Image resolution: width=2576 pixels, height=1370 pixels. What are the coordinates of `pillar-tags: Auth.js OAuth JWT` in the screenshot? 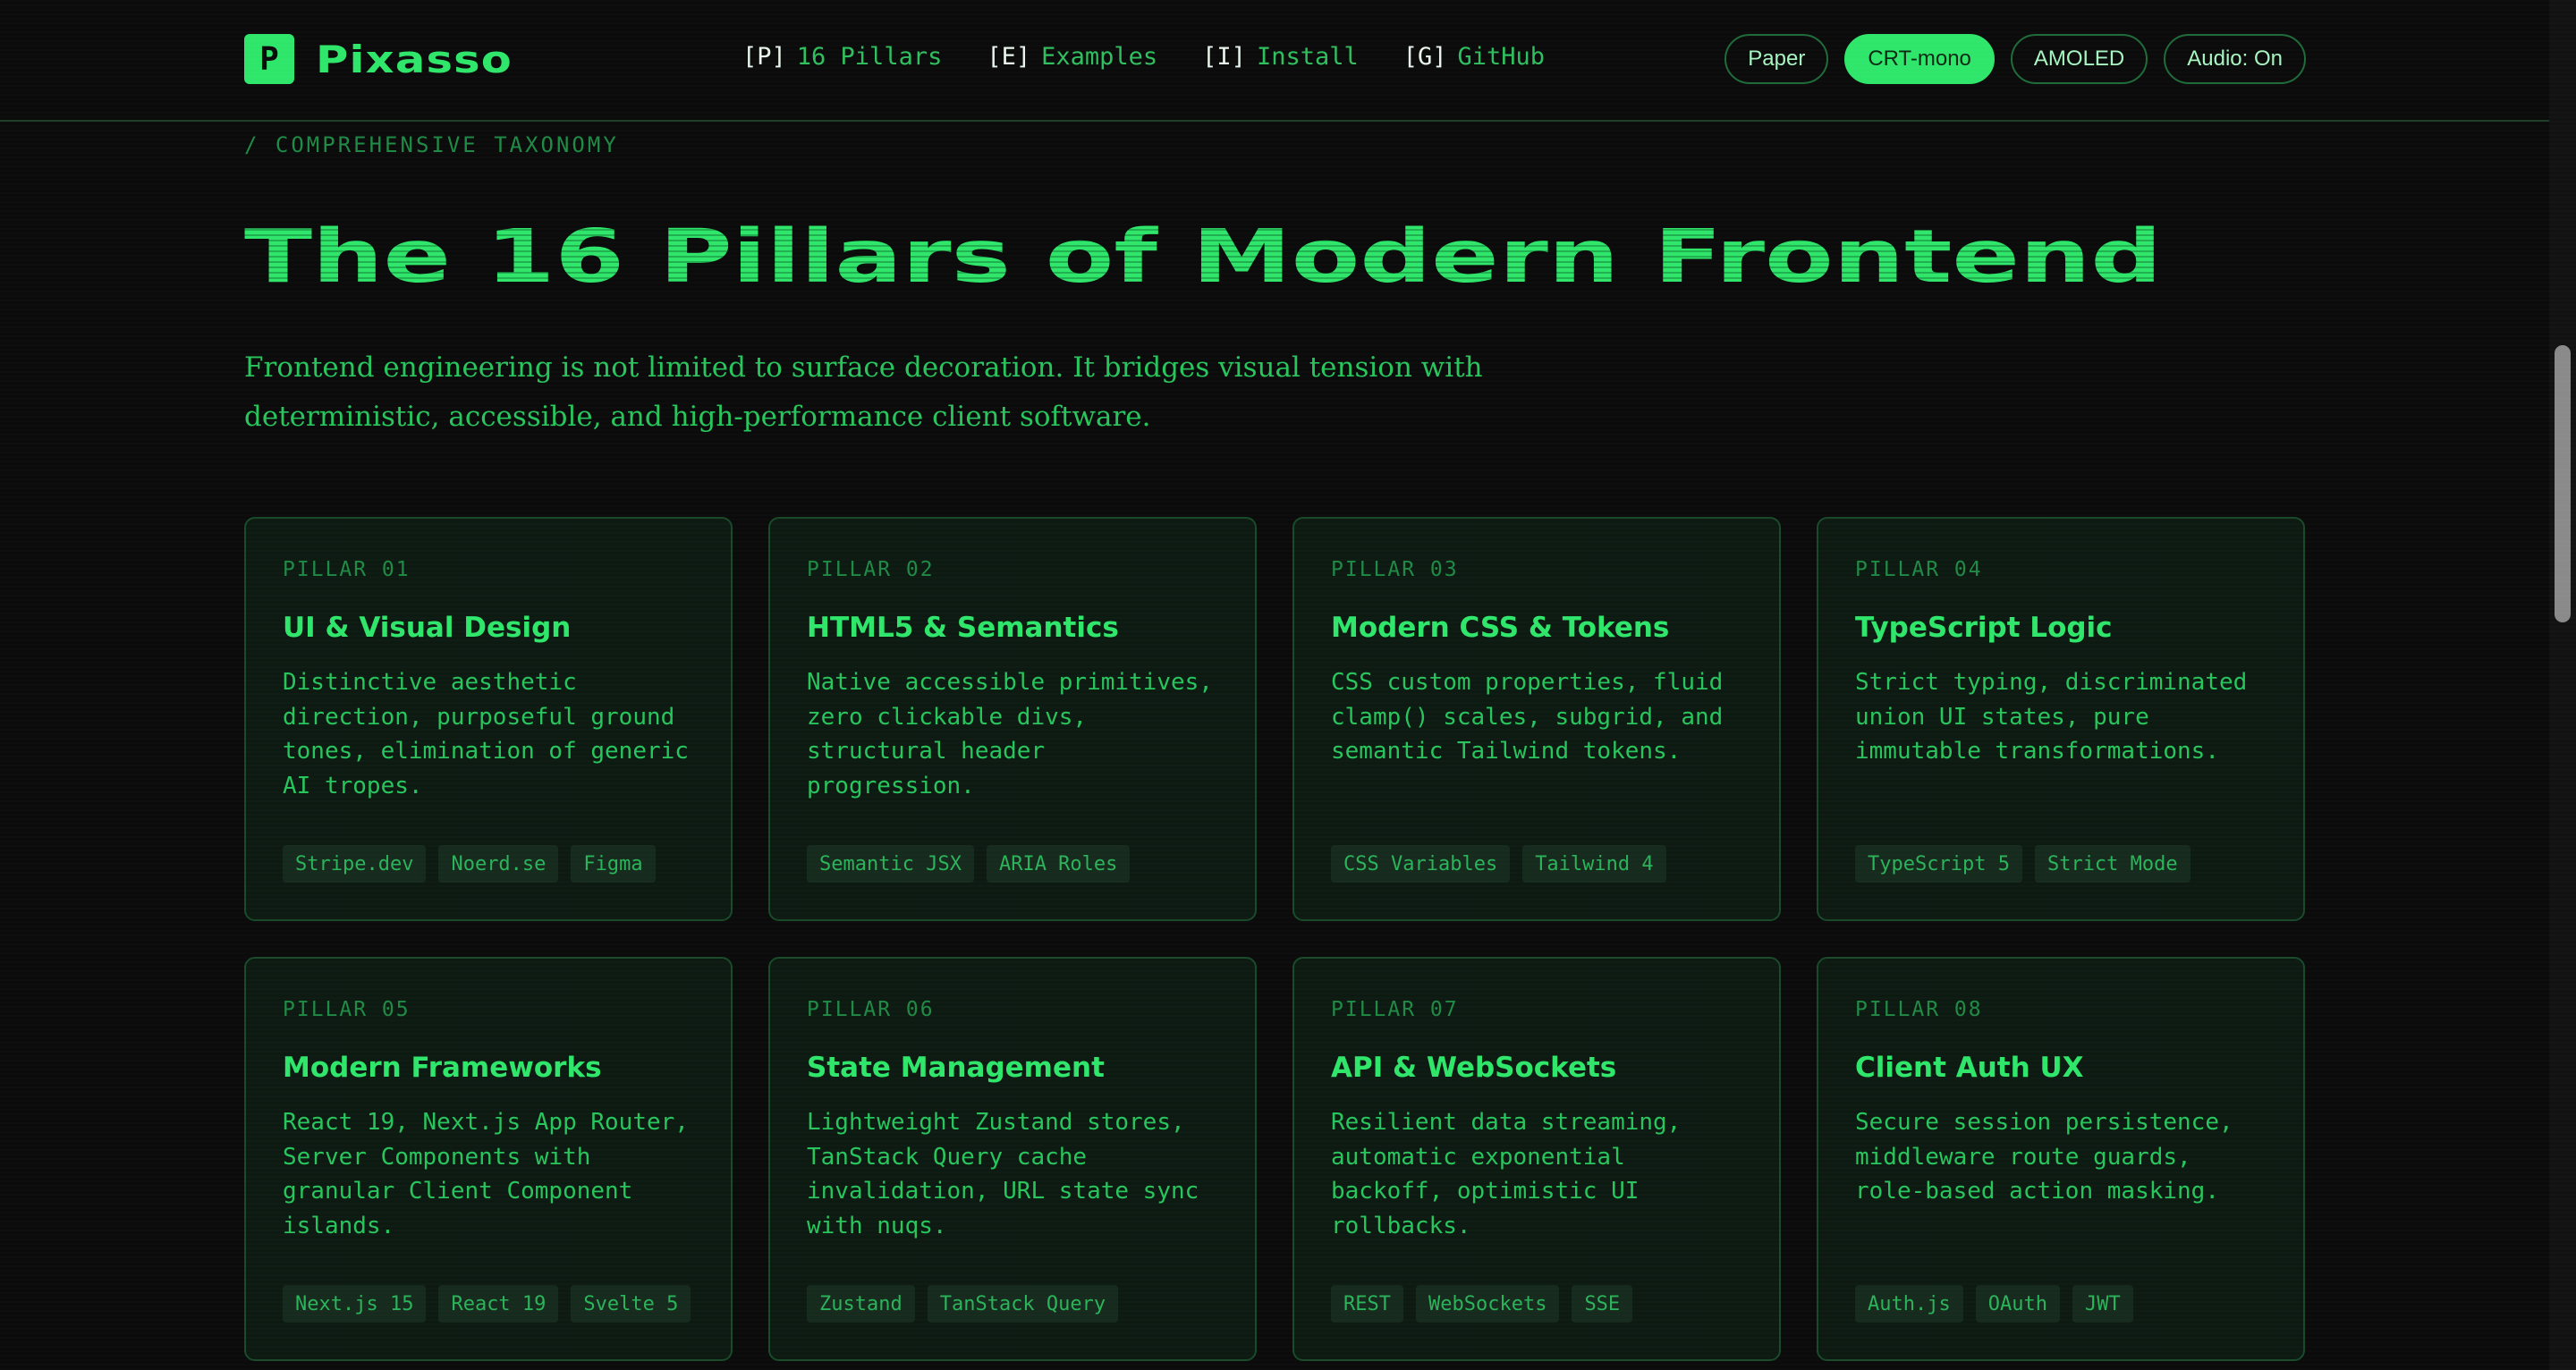 It's located at (1994, 1304).